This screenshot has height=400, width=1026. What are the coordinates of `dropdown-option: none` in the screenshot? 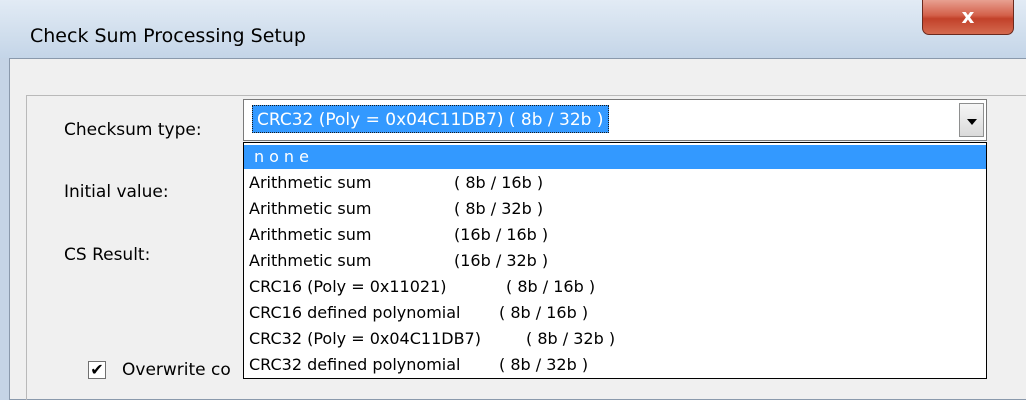 It's located at (615, 157).